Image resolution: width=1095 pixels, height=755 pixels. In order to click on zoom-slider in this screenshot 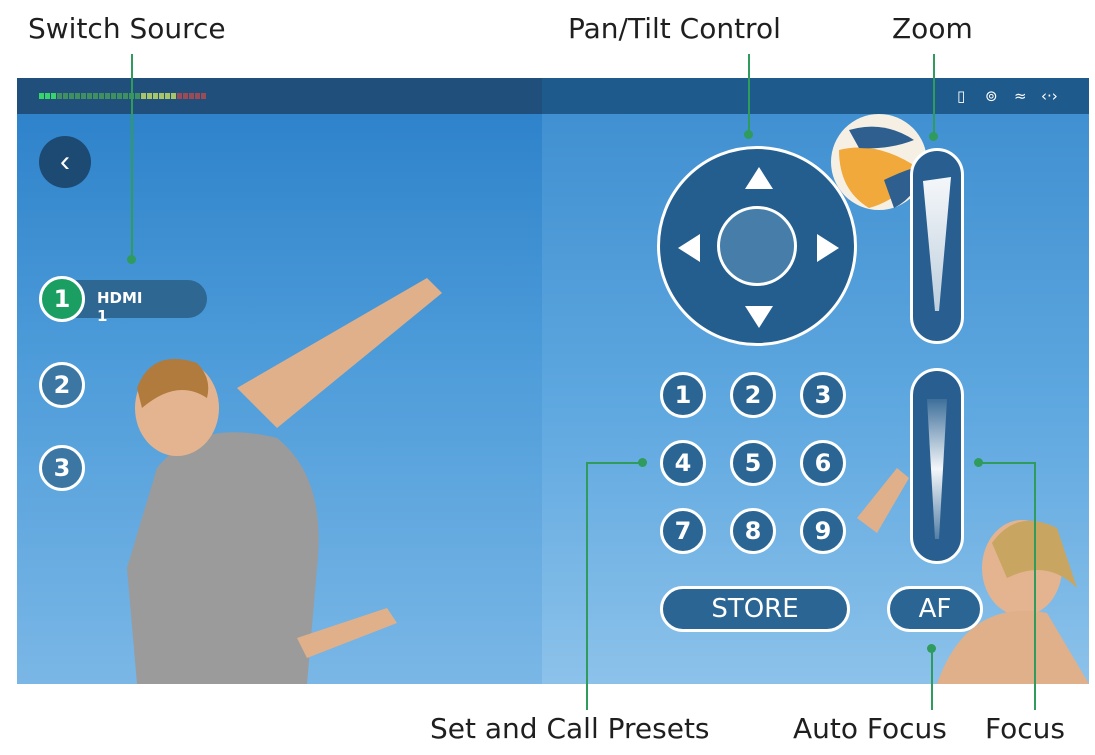, I will do `click(937, 246)`.